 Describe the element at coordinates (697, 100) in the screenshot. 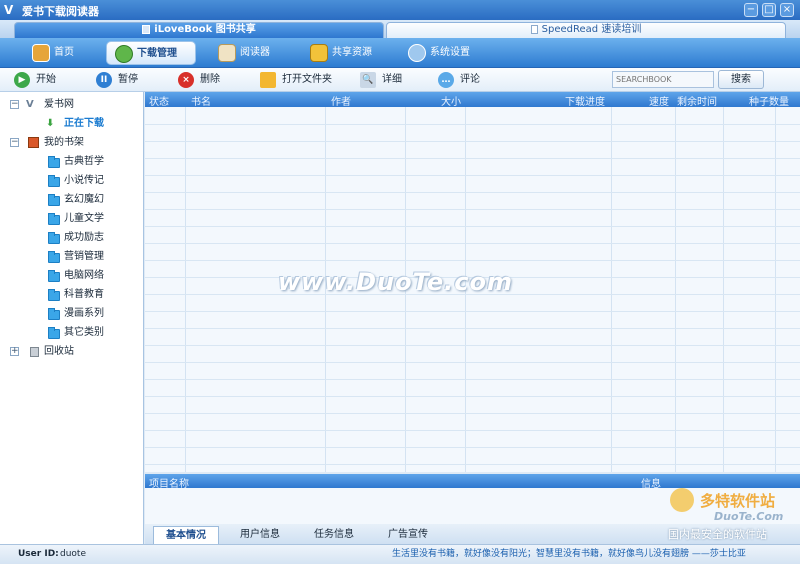

I see `col-remaining: 剩余时间` at that location.